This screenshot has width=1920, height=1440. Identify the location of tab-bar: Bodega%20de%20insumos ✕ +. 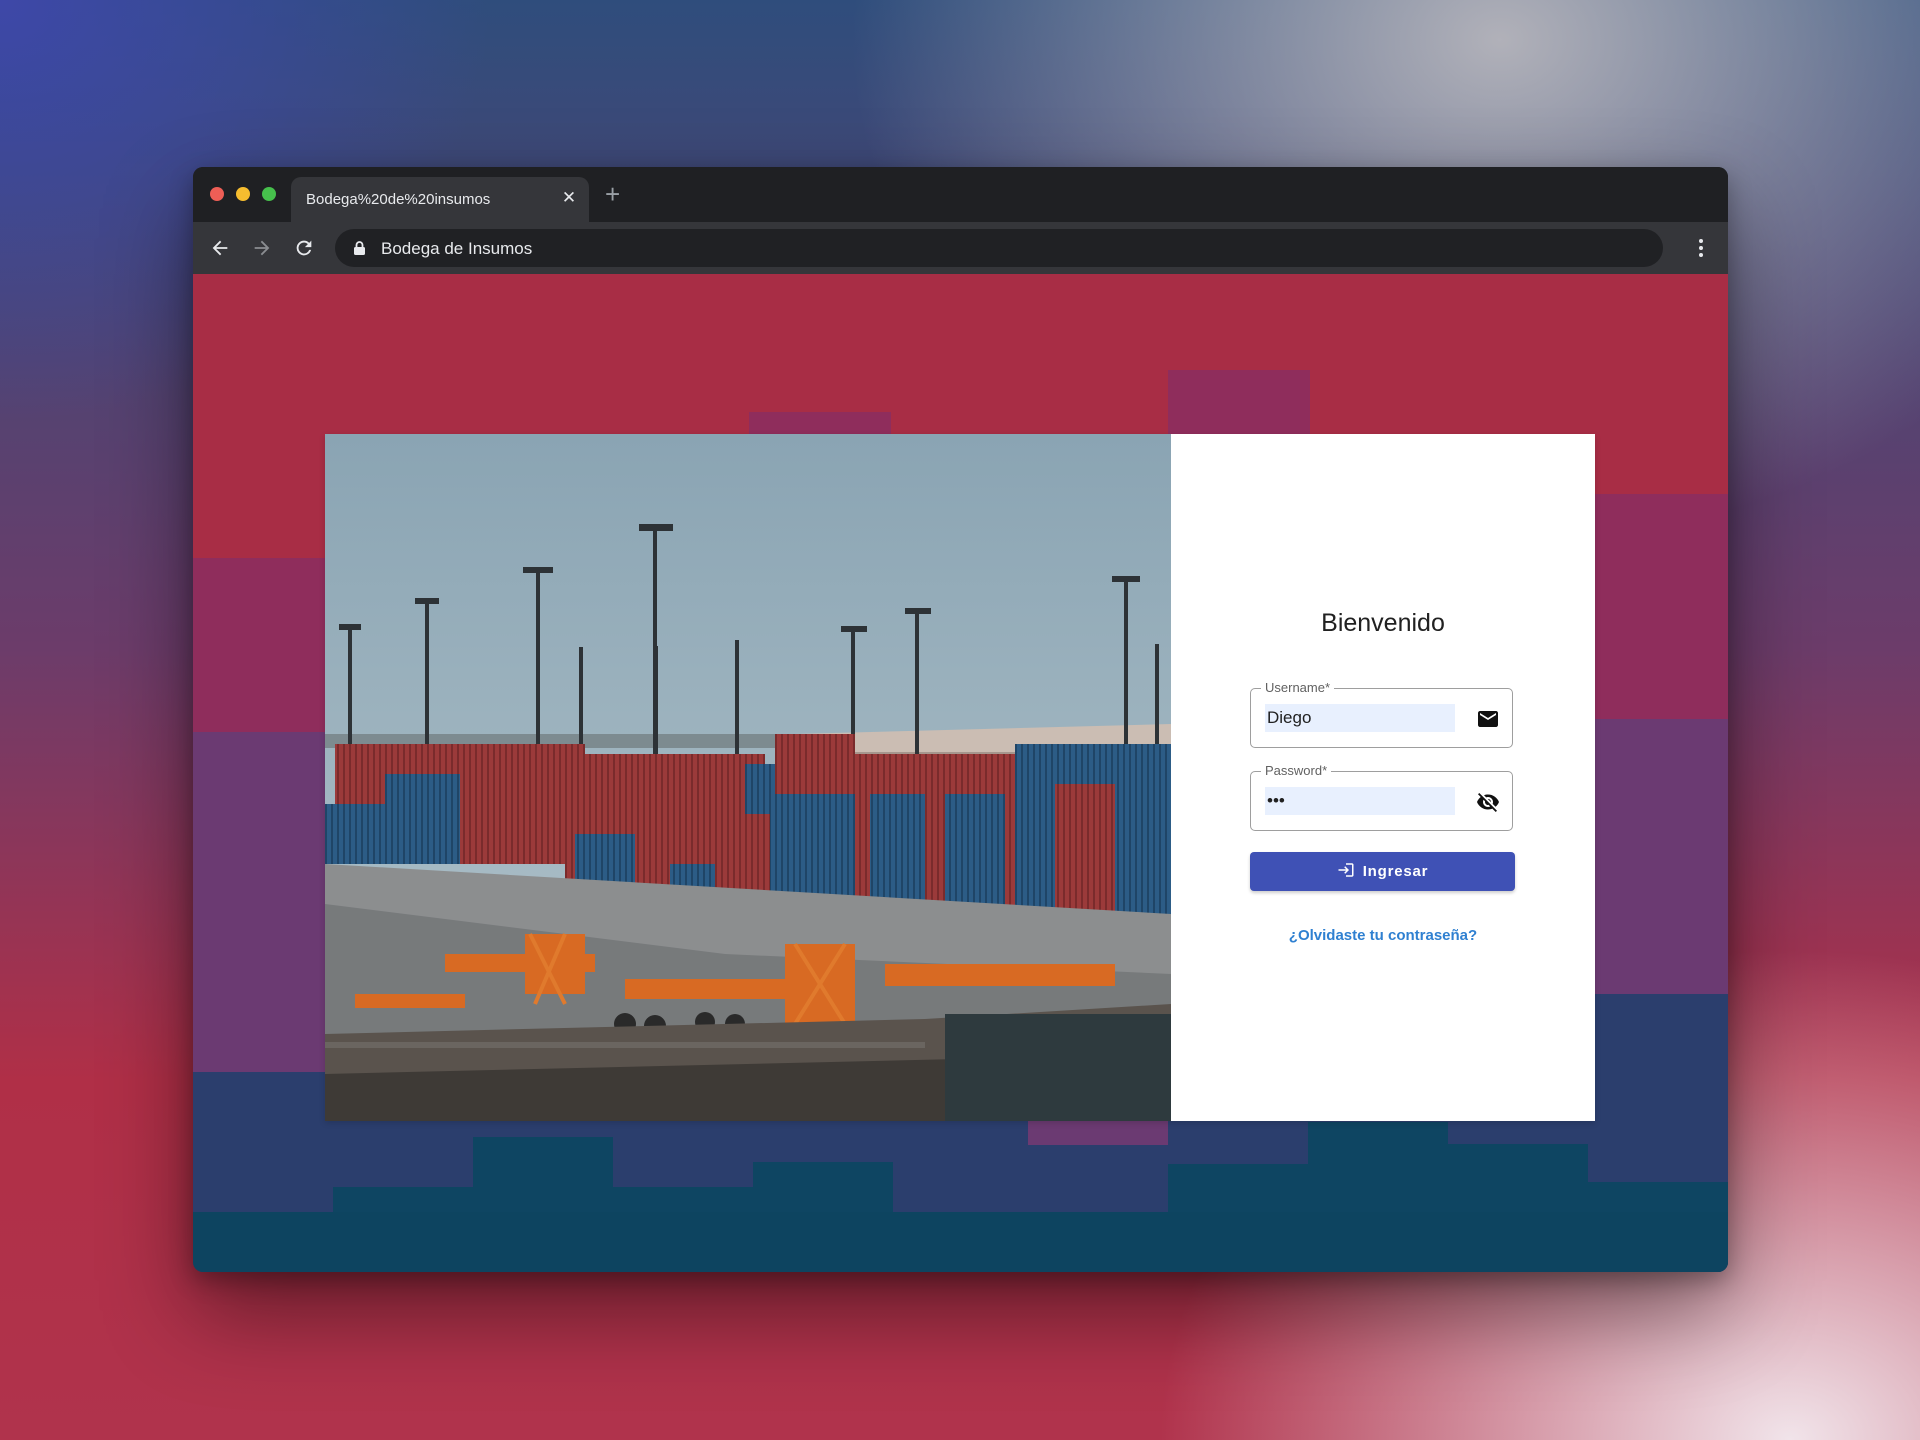
(960, 194).